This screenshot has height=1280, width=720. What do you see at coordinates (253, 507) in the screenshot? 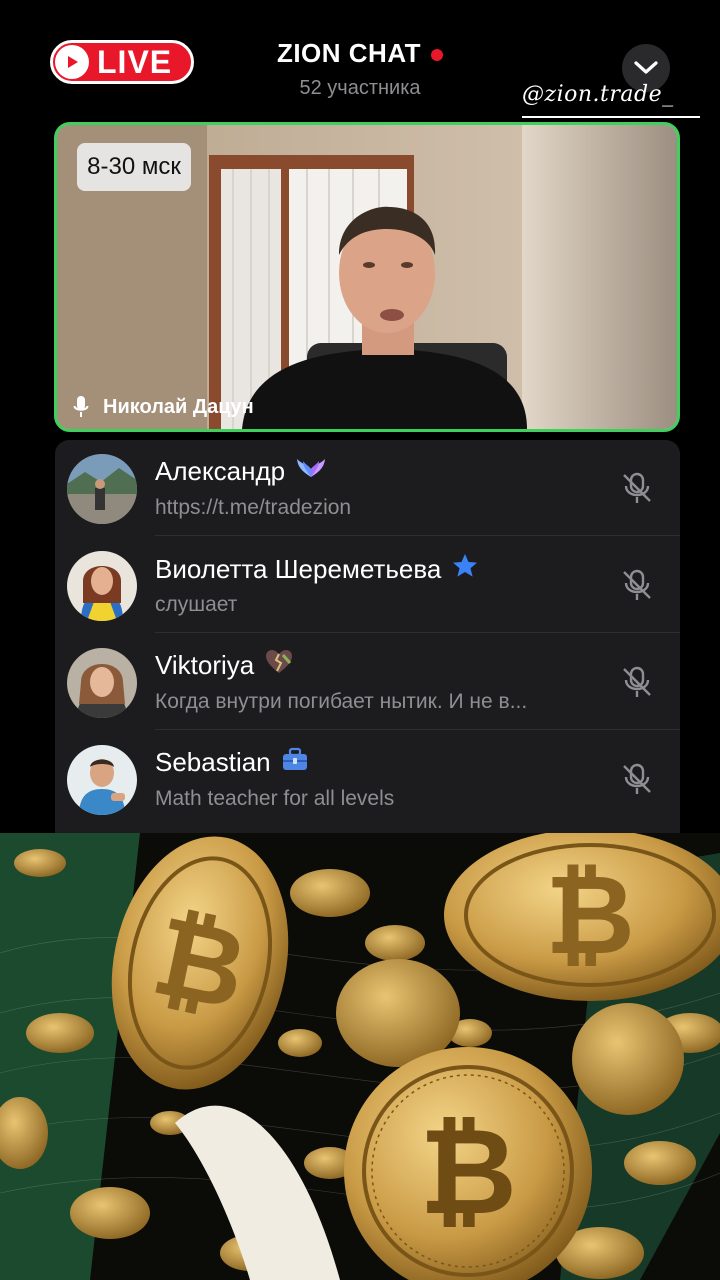
I see `participant-status: https://t.me/tradezion` at bounding box center [253, 507].